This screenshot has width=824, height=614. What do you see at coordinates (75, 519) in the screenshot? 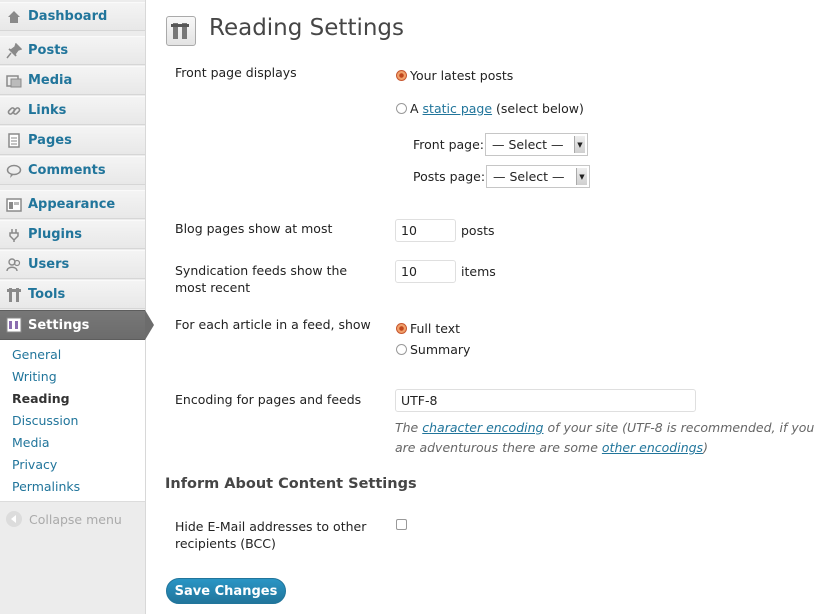
I see `collapse-label: Collapse menu` at bounding box center [75, 519].